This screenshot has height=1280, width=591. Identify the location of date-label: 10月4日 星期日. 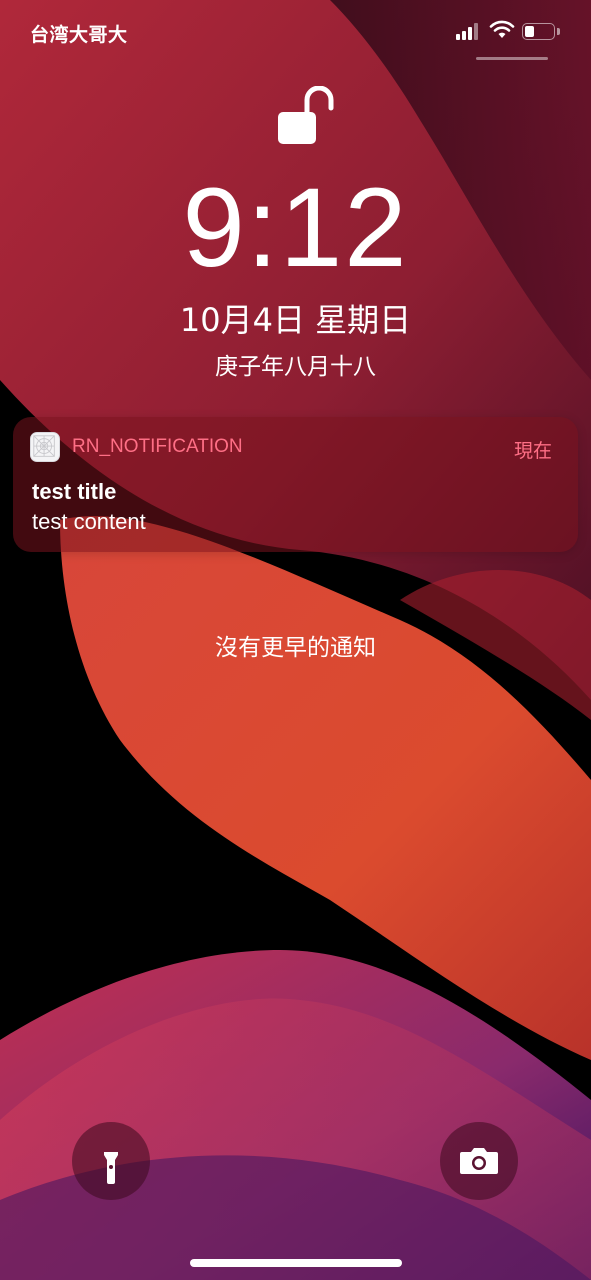
(295, 320).